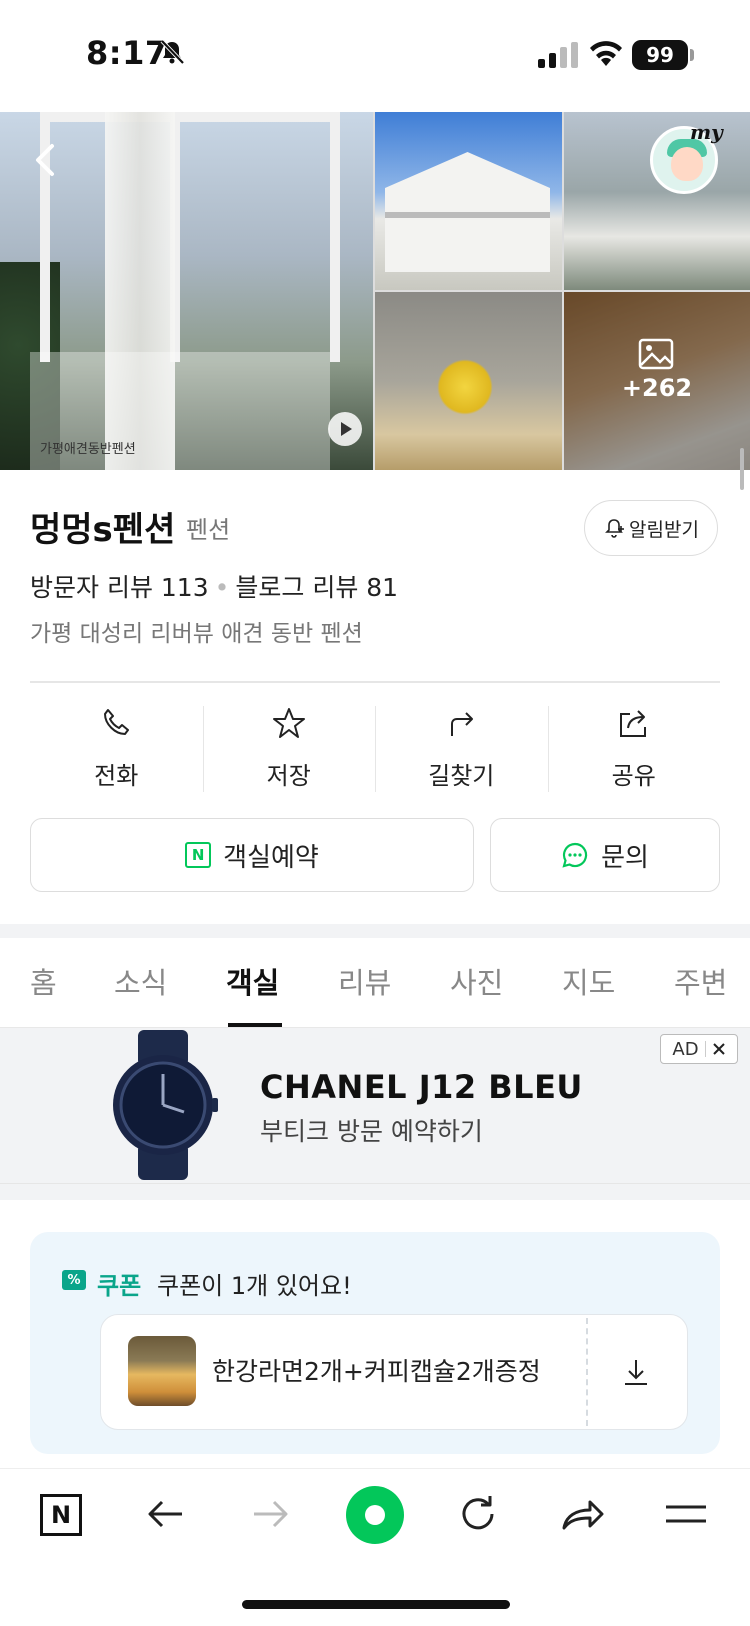 The width and height of the screenshot is (750, 1626). Describe the element at coordinates (384, 1370) in the screenshot. I see `coupon-item-name: 한강라면2개+커피캡슐2개증정` at that location.